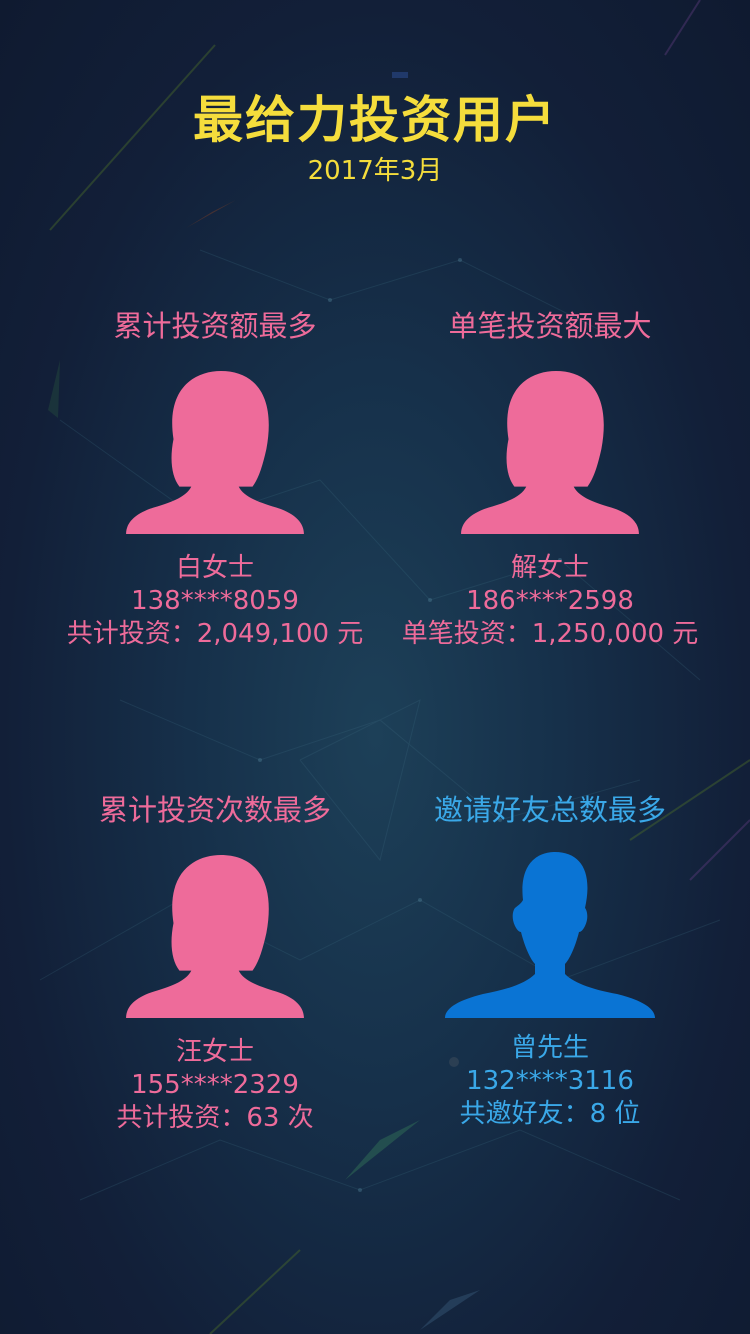 This screenshot has width=750, height=1334. Describe the element at coordinates (549, 1048) in the screenshot. I see `winner-name: 曾先生` at that location.